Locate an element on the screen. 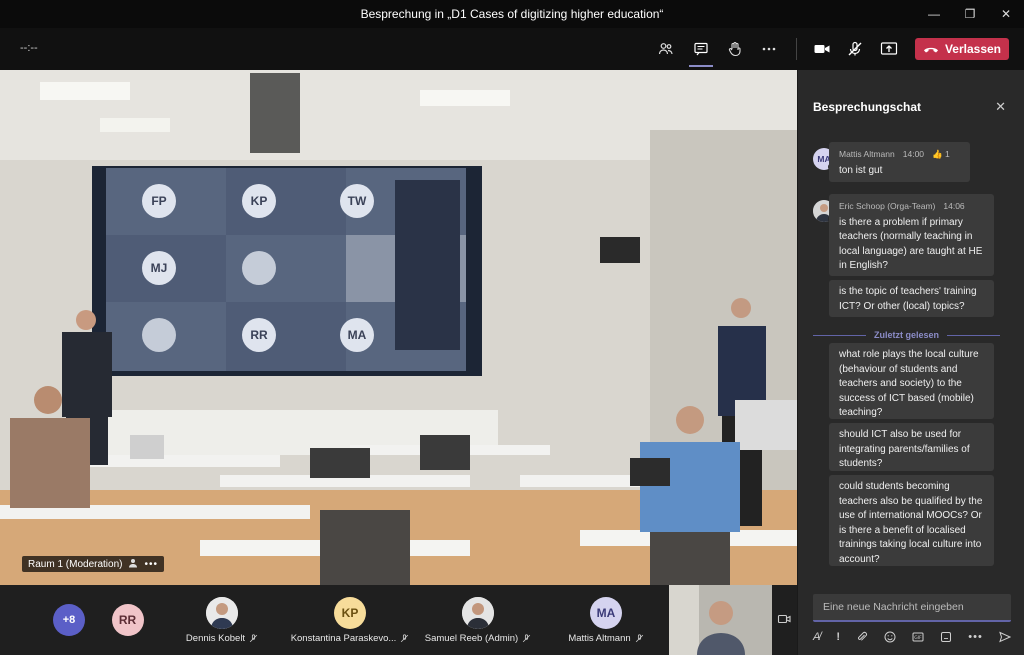 Image resolution: width=1024 pixels, height=655 pixels. raise-hand-icon is located at coordinates (735, 49).